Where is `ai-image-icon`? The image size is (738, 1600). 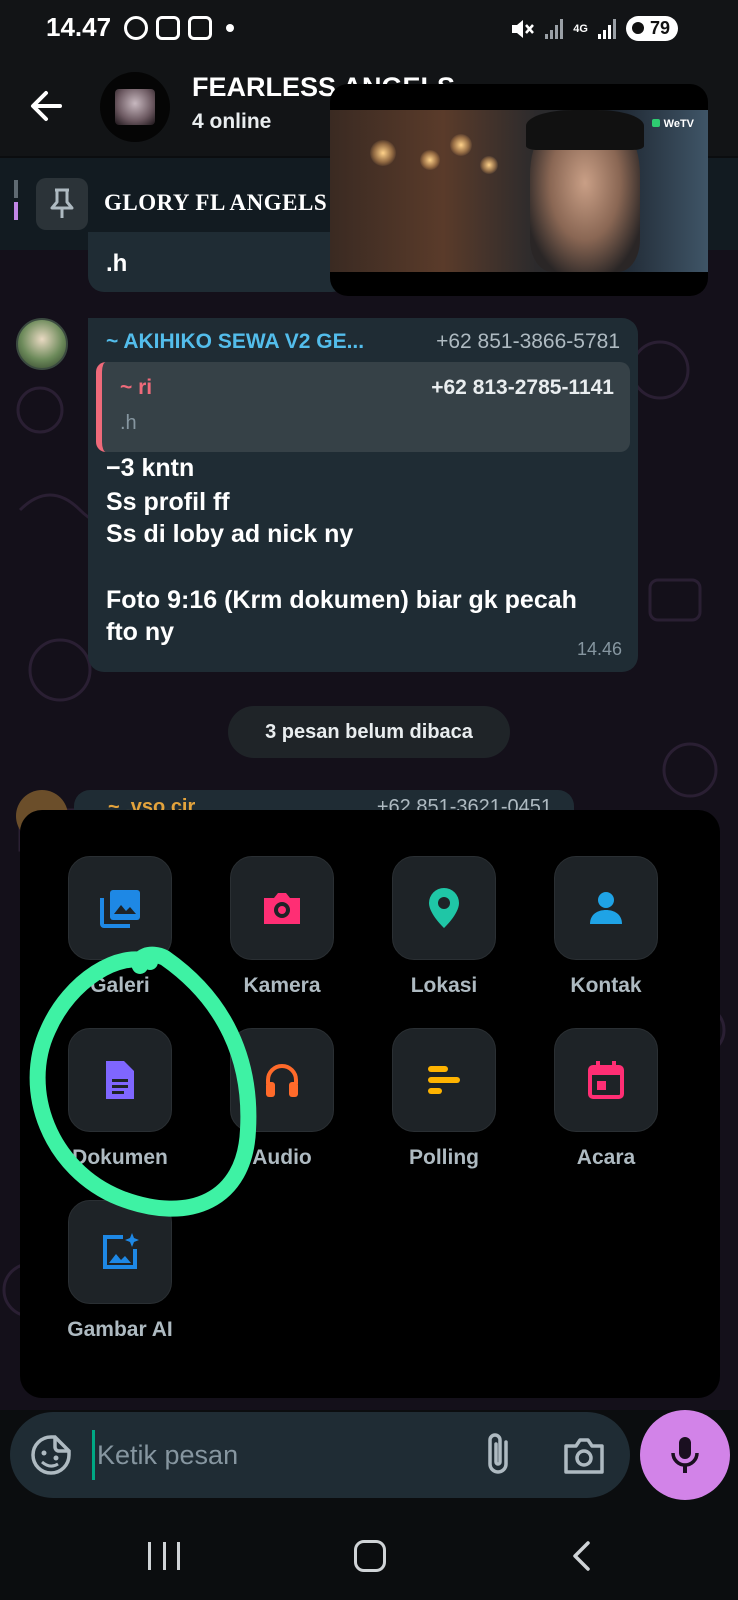
ai-image-icon is located at coordinates (121, 1251).